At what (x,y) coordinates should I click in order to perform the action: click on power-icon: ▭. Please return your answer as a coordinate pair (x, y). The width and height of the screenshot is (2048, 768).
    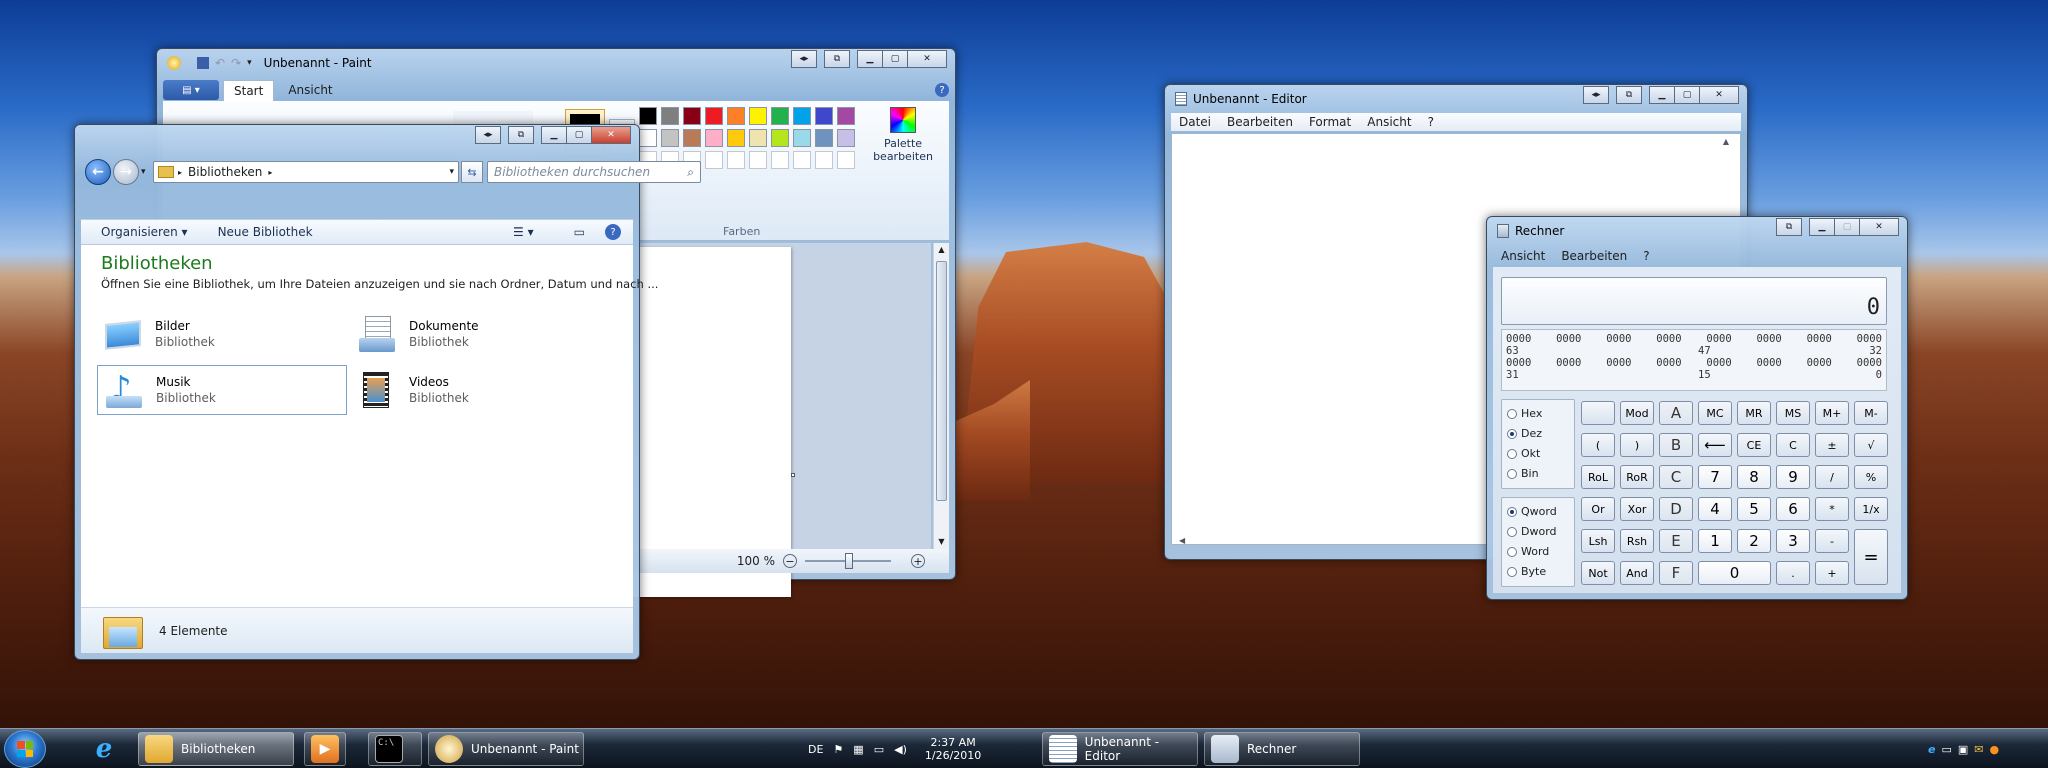
    Looking at the image, I should click on (879, 749).